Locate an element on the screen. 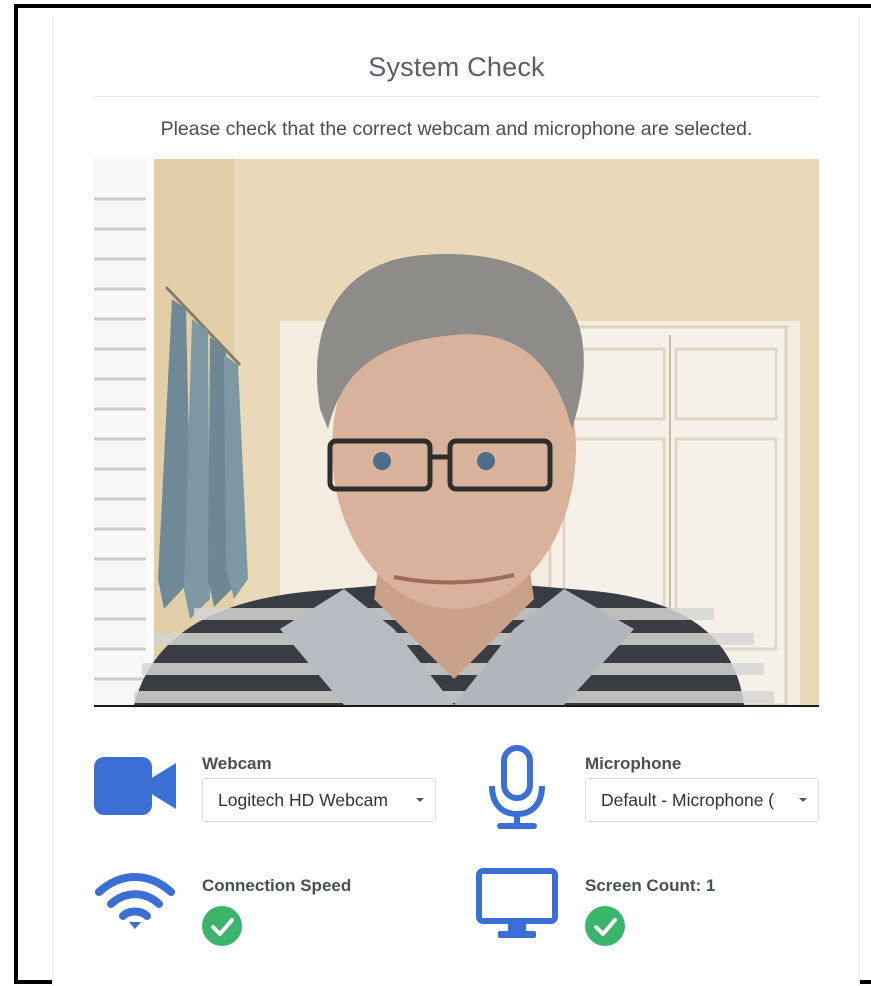 Image resolution: width=871 pixels, height=986 pixels. microphone-label: Microphone is located at coordinates (633, 763).